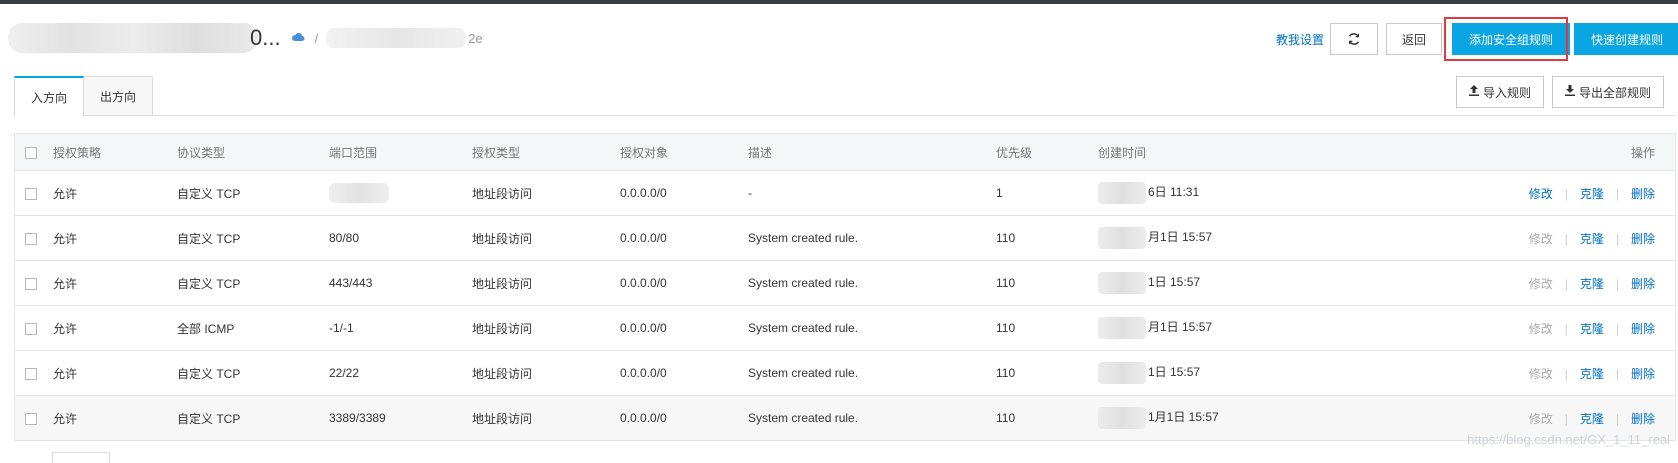 This screenshot has height=463, width=1678. I want to click on cloud-icon, so click(298, 38).